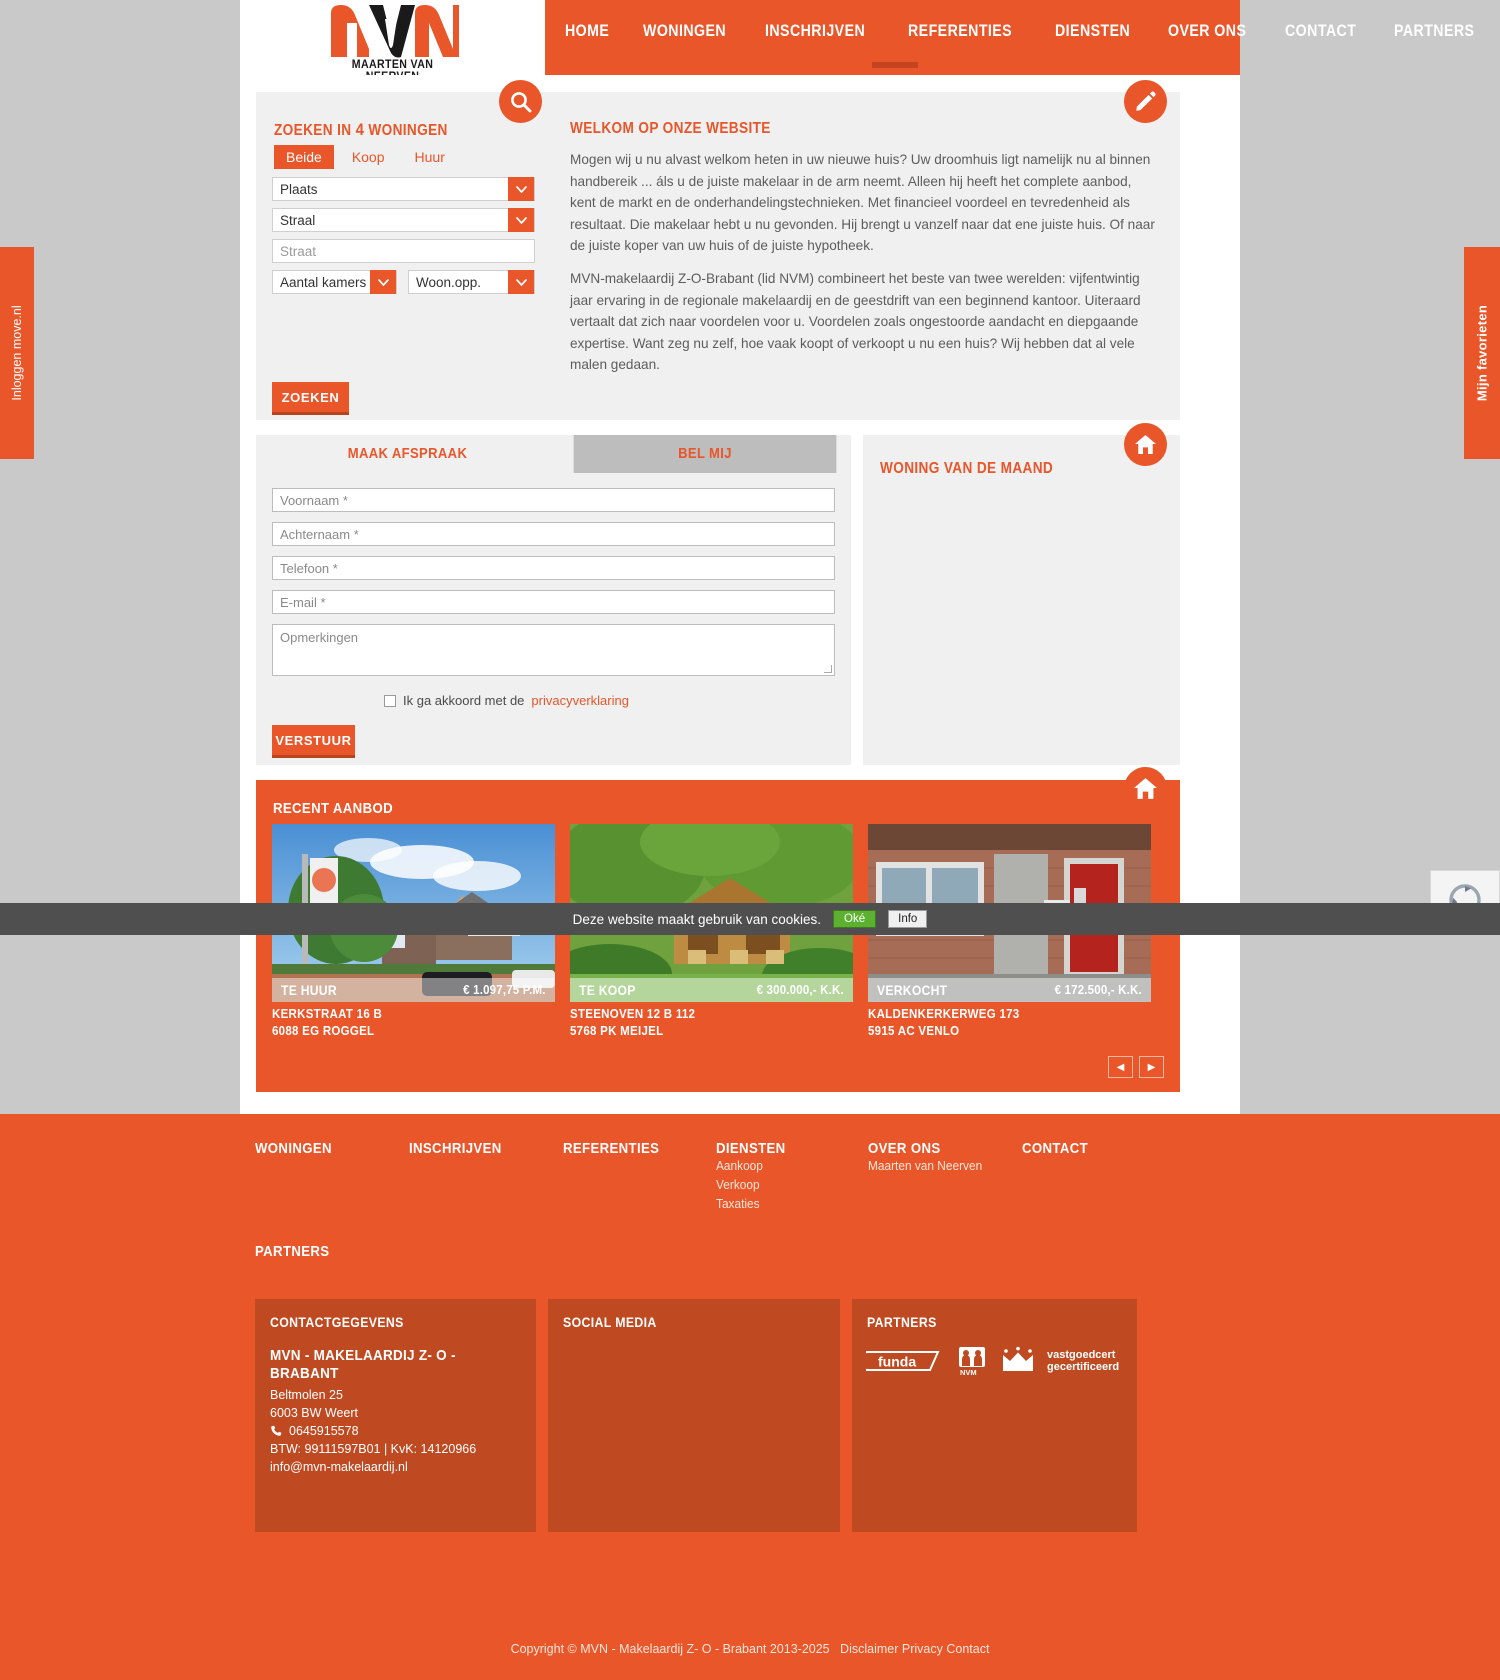 Image resolution: width=1500 pixels, height=1680 pixels. I want to click on nav-item-partners: PARTNERS, so click(1434, 31).